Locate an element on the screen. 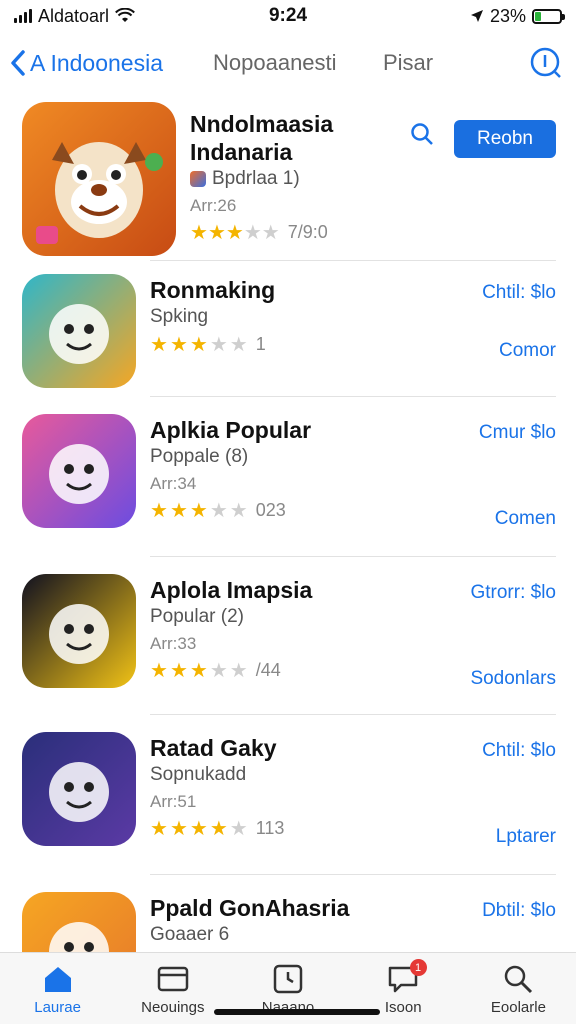 The height and width of the screenshot is (1024, 576). status-bar: Aldatoarl 9:24 23% is located at coordinates (288, 16).